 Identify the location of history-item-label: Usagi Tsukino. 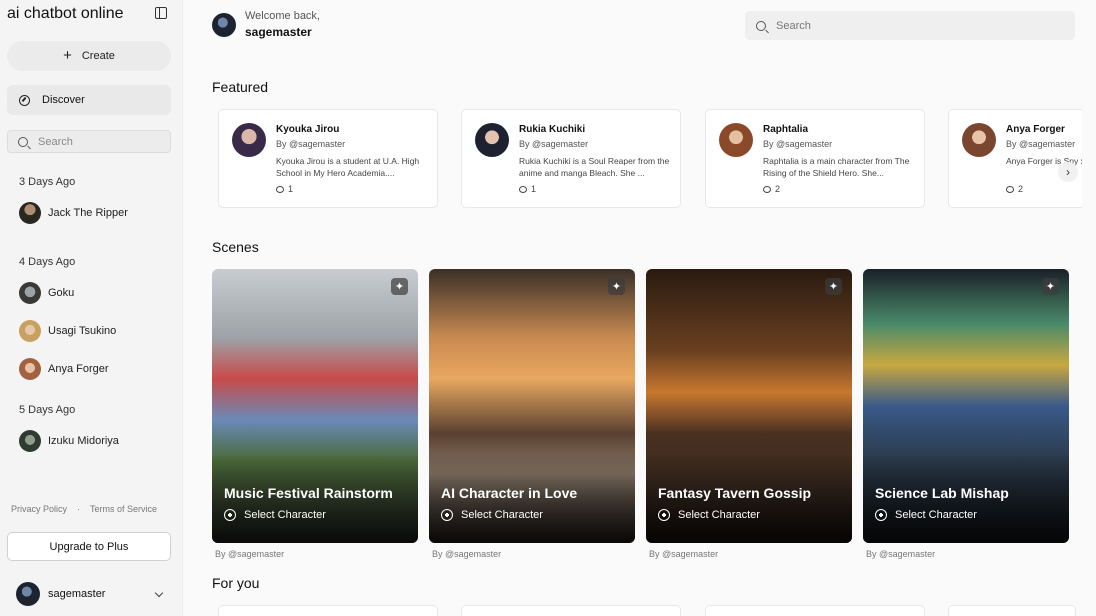
(82, 331).